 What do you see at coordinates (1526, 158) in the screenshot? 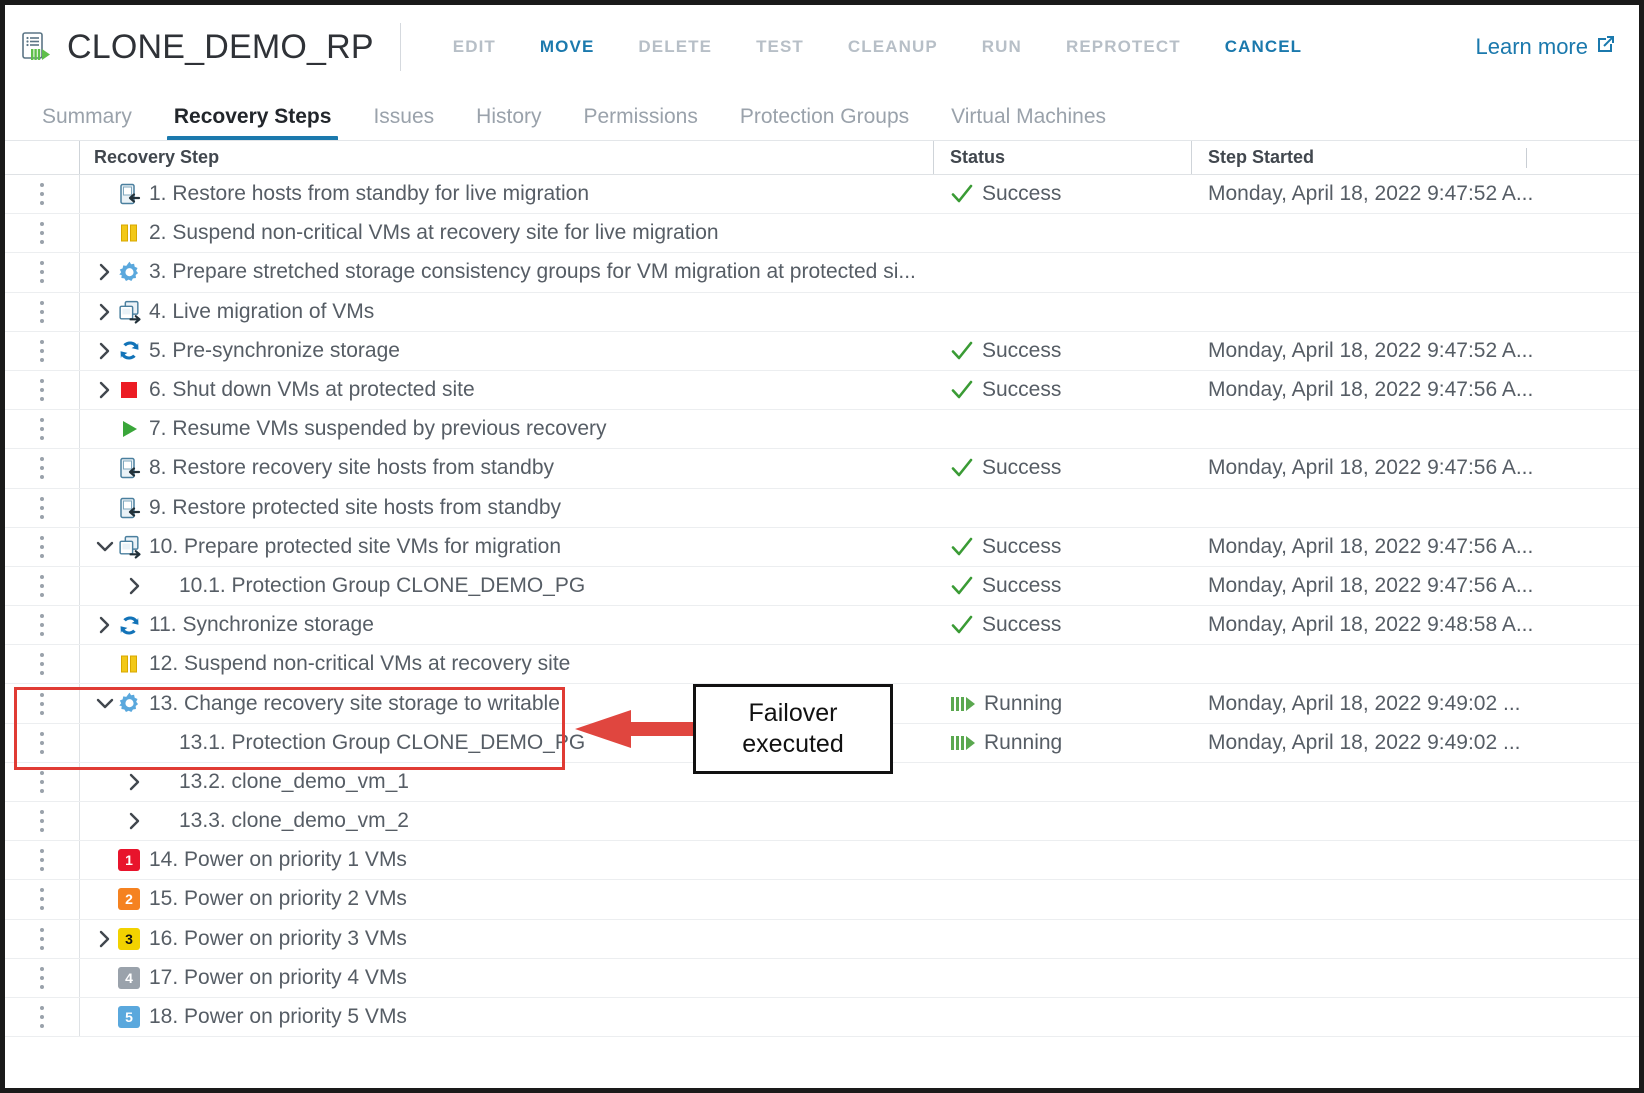
I see `column-resize-handle` at bounding box center [1526, 158].